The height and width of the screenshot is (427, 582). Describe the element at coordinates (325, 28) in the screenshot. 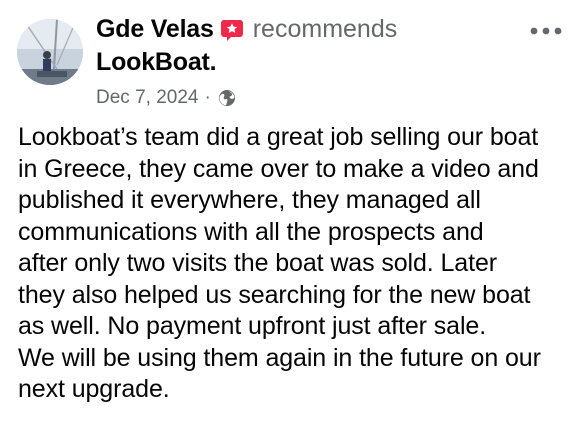

I see `recommends-label: recommends` at that location.